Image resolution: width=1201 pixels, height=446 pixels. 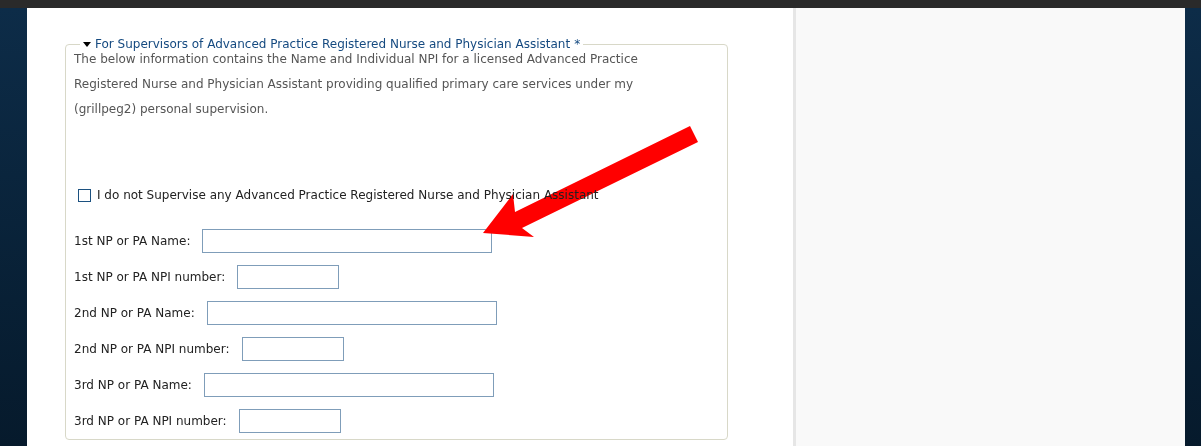 What do you see at coordinates (133, 385) in the screenshot?
I see `field-label: 3rd NP or PA Name:` at bounding box center [133, 385].